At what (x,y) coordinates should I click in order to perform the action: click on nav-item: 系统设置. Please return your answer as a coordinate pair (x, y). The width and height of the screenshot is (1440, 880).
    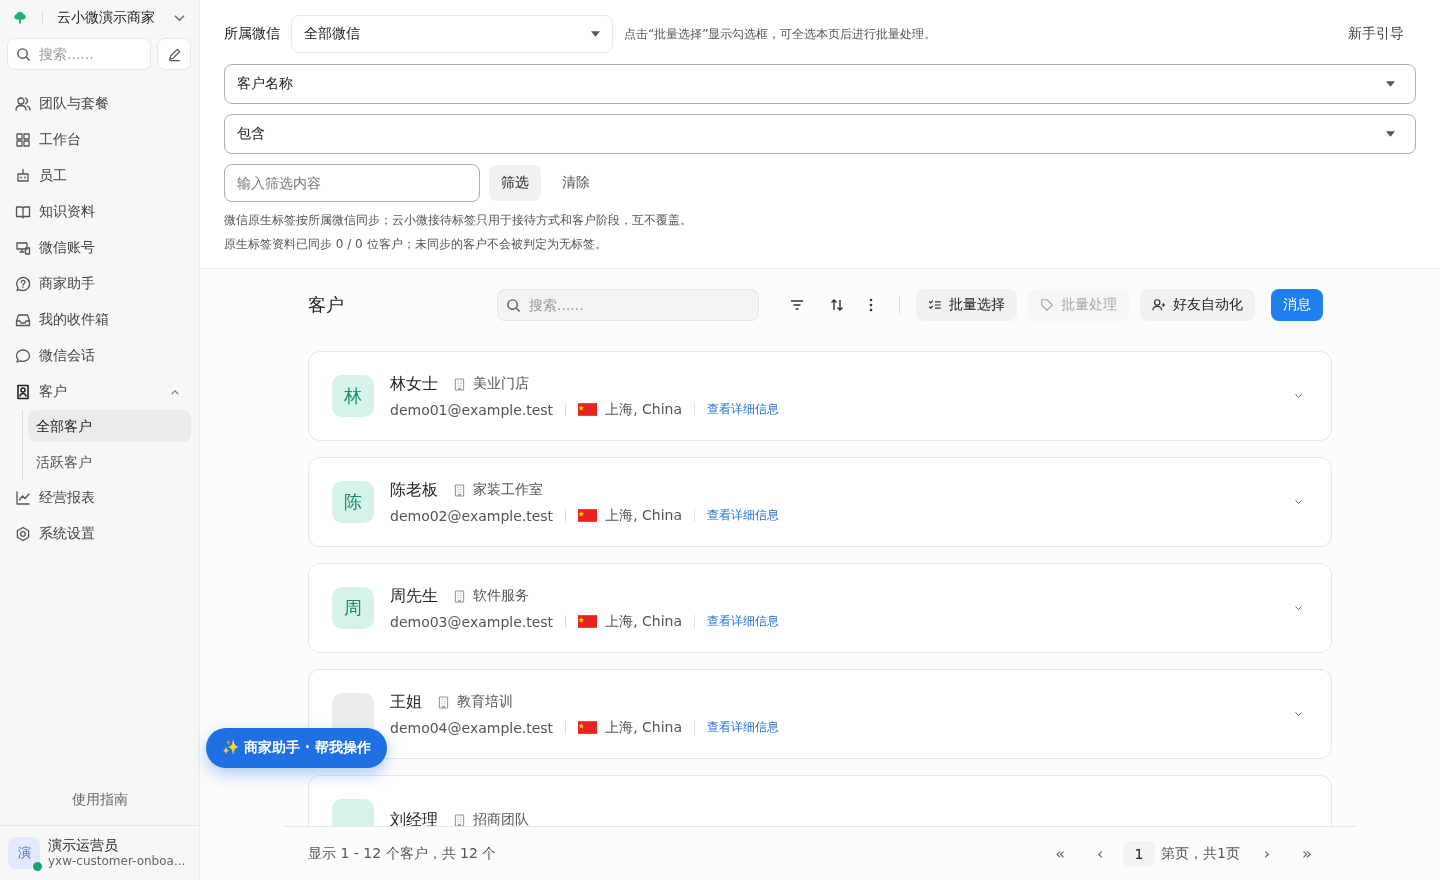
    Looking at the image, I should click on (99, 534).